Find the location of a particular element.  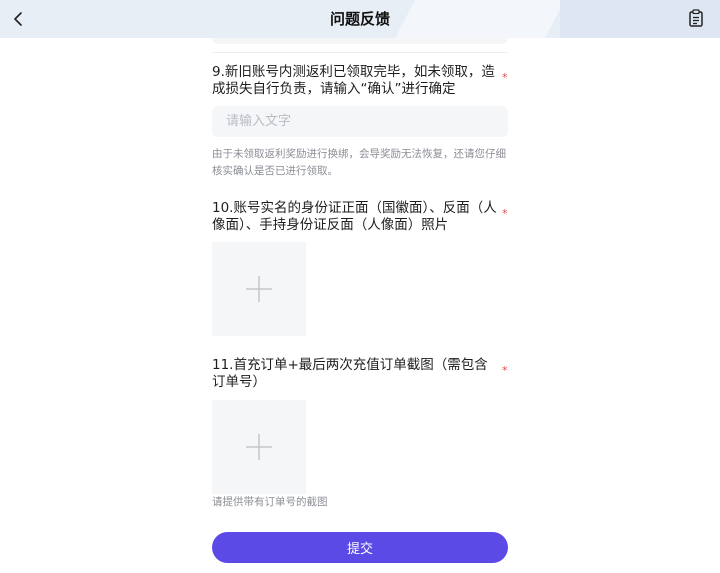

clipboard-icon is located at coordinates (696, 18).